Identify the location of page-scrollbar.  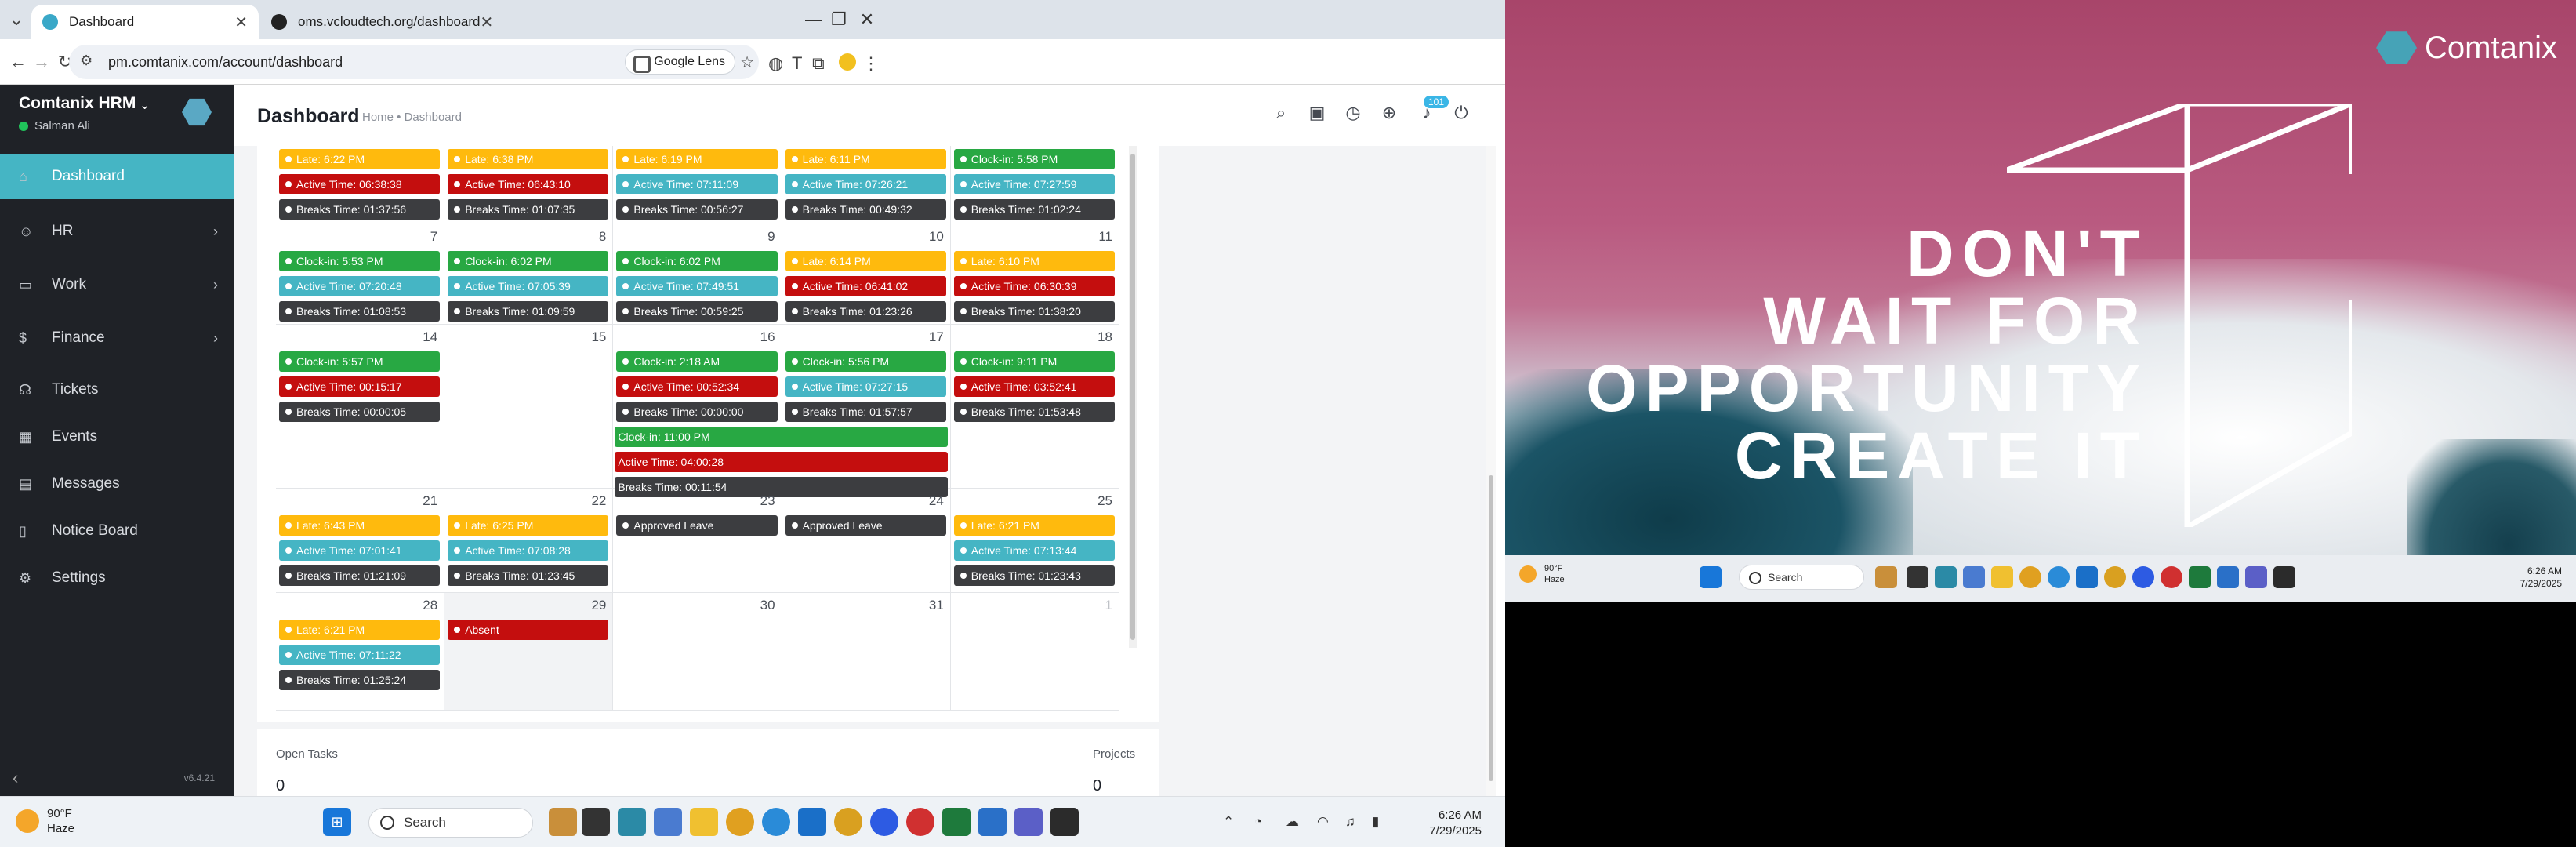
(1491, 471).